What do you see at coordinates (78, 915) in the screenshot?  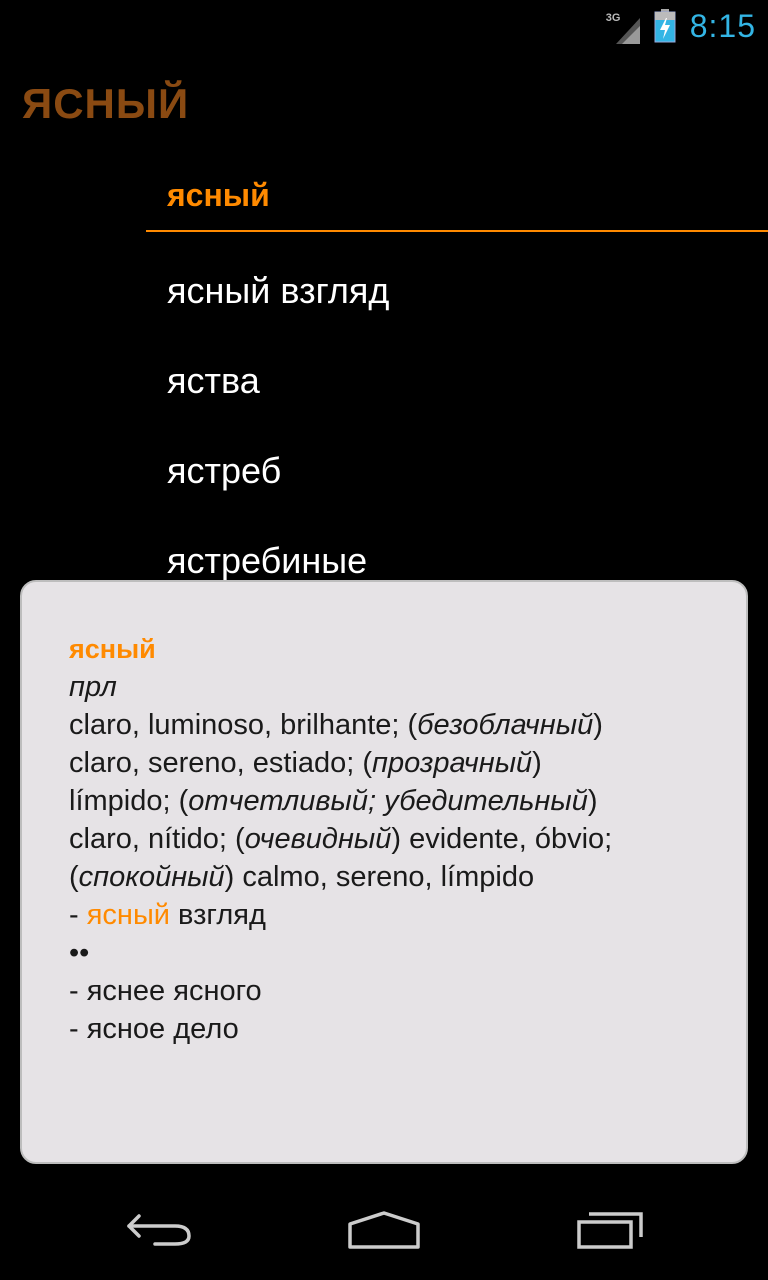 I see `definition-text: -` at bounding box center [78, 915].